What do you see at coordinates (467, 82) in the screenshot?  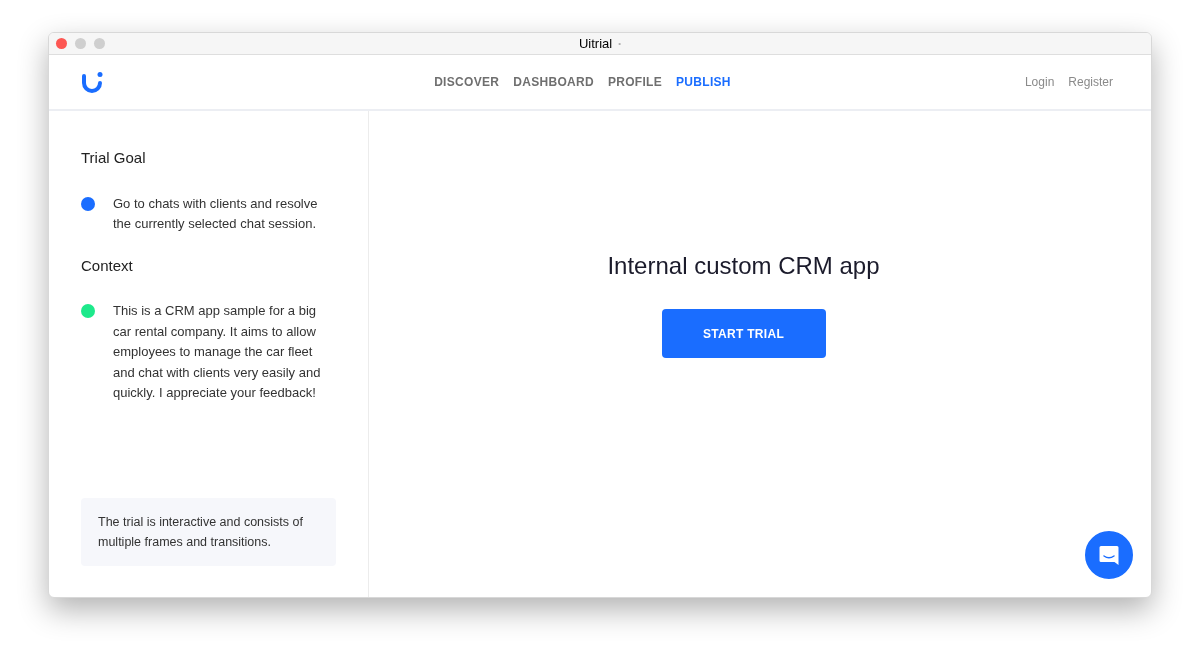 I see `nav-link: DISCOVER` at bounding box center [467, 82].